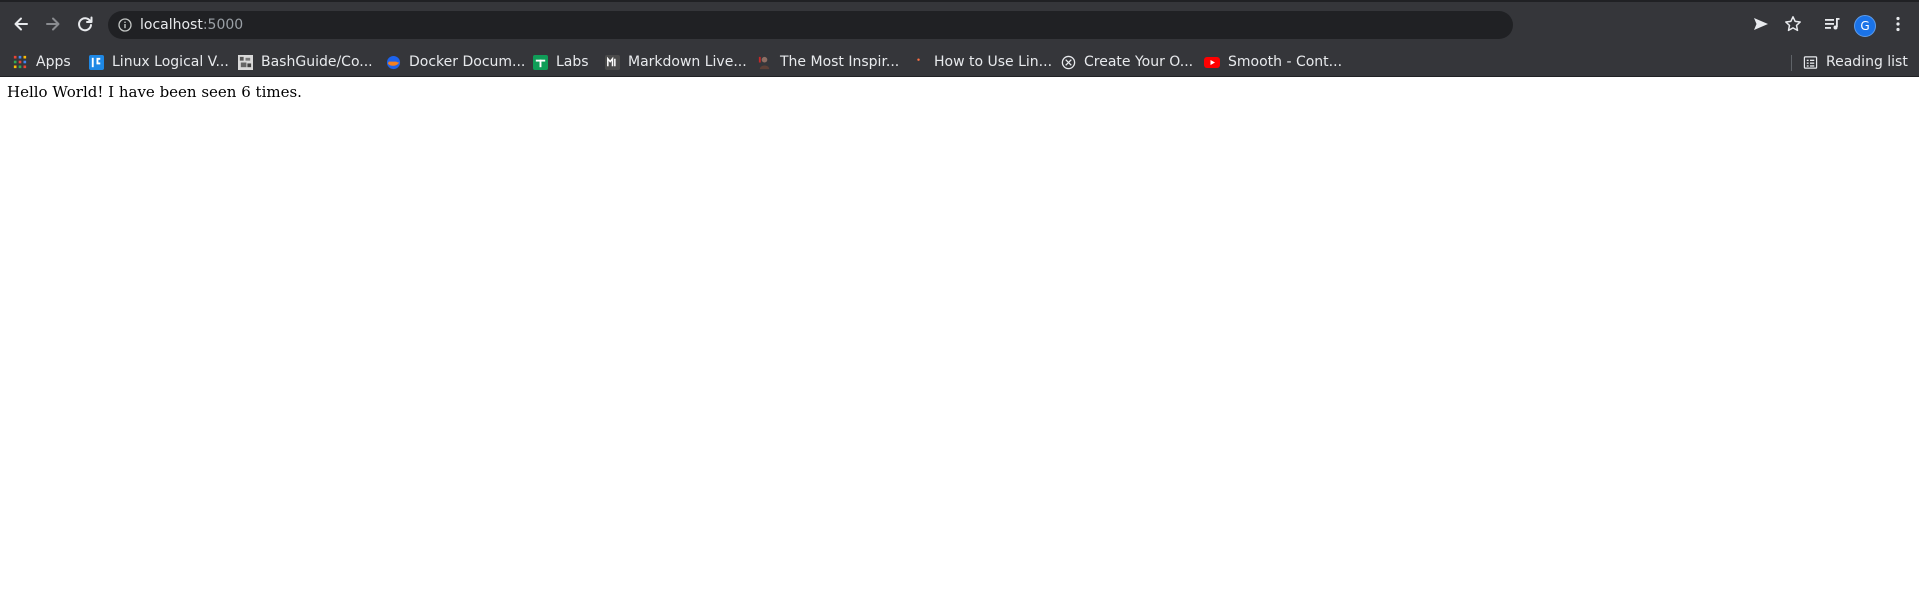 The width and height of the screenshot is (1919, 601). I want to click on bookmark-label: Apps, so click(53, 62).